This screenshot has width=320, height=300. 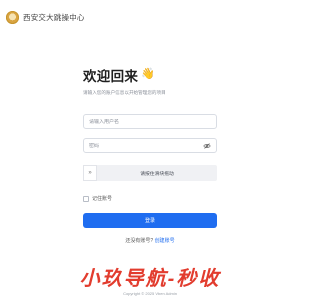 I want to click on eye-off-icon, so click(x=207, y=146).